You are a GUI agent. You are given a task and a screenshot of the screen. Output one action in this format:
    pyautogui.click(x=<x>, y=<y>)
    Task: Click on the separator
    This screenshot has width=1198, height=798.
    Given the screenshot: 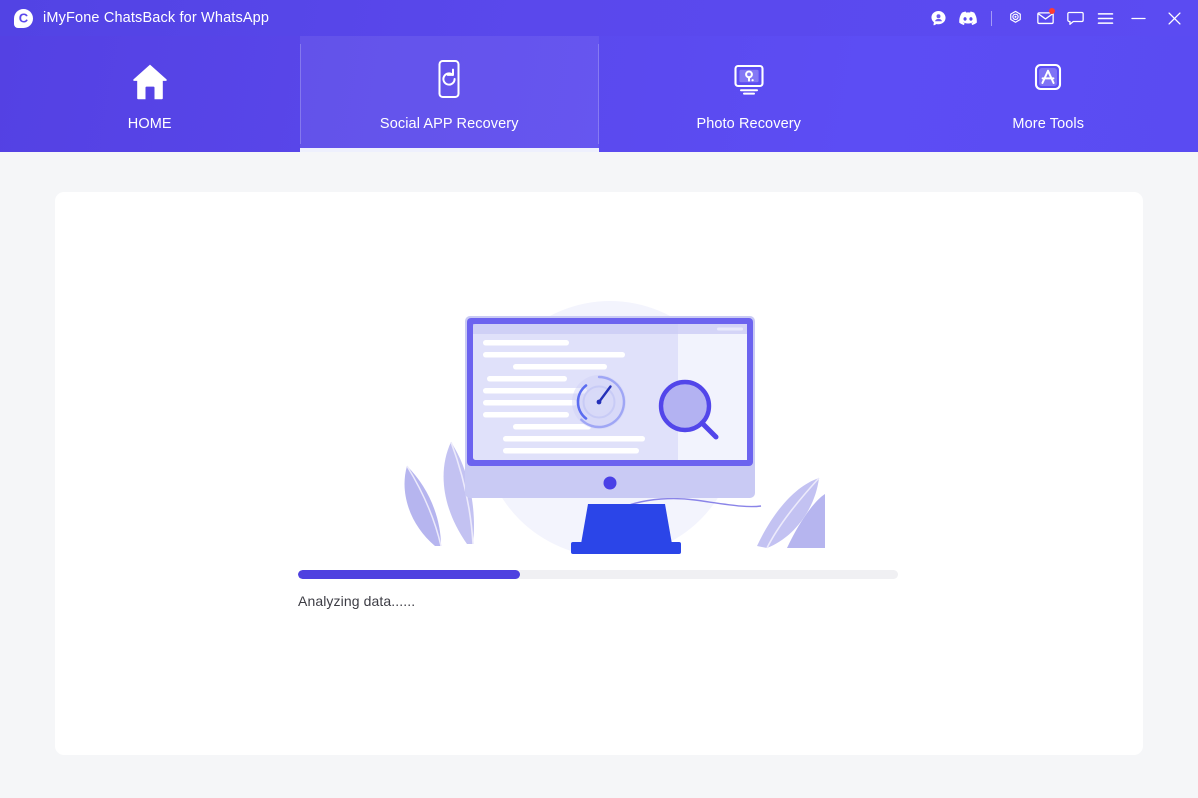 What is the action you would take?
    pyautogui.click(x=991, y=18)
    